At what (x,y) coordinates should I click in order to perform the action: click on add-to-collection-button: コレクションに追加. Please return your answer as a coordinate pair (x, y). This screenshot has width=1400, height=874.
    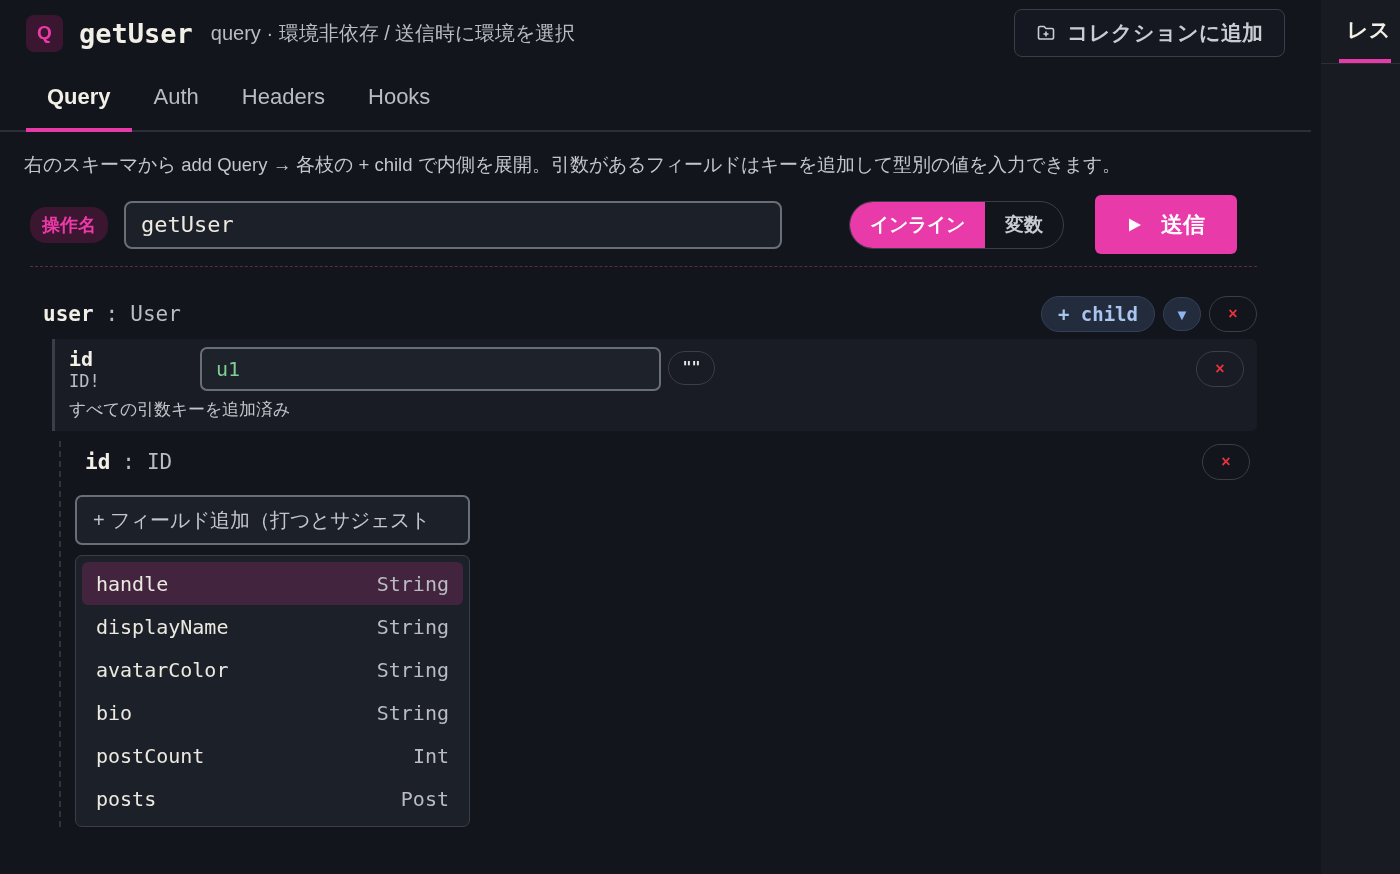
    Looking at the image, I should click on (1149, 33).